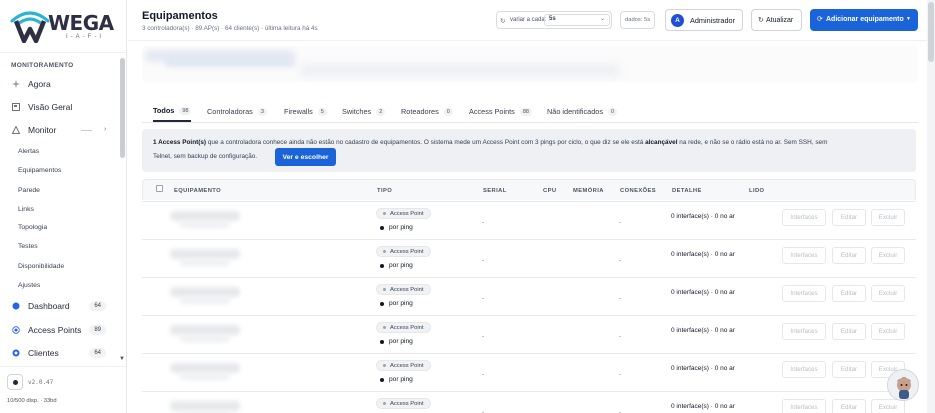  What do you see at coordinates (15, 382) in the screenshot?
I see `theme-toggle-button` at bounding box center [15, 382].